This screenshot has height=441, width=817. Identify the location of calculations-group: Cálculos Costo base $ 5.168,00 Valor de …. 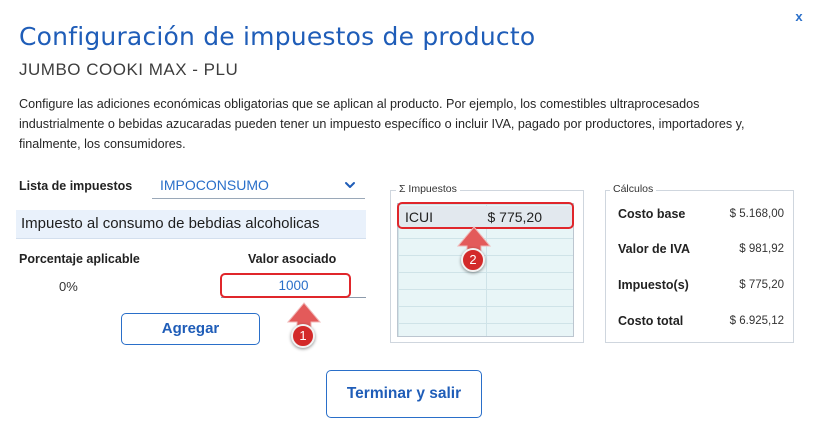
(699, 263).